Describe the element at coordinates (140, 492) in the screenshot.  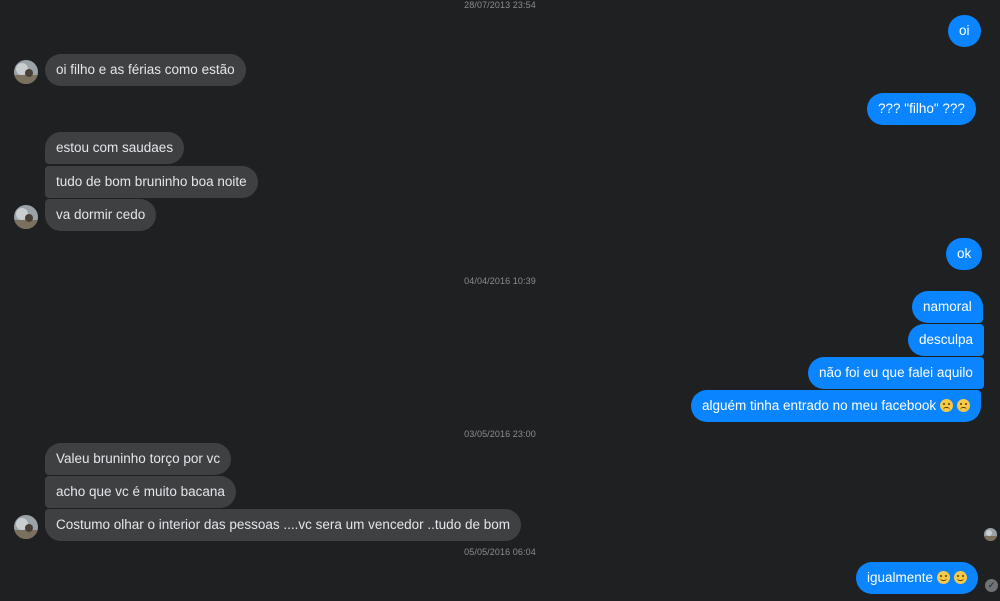
I see `message-incoming: acho que vc é muito bacana` at that location.